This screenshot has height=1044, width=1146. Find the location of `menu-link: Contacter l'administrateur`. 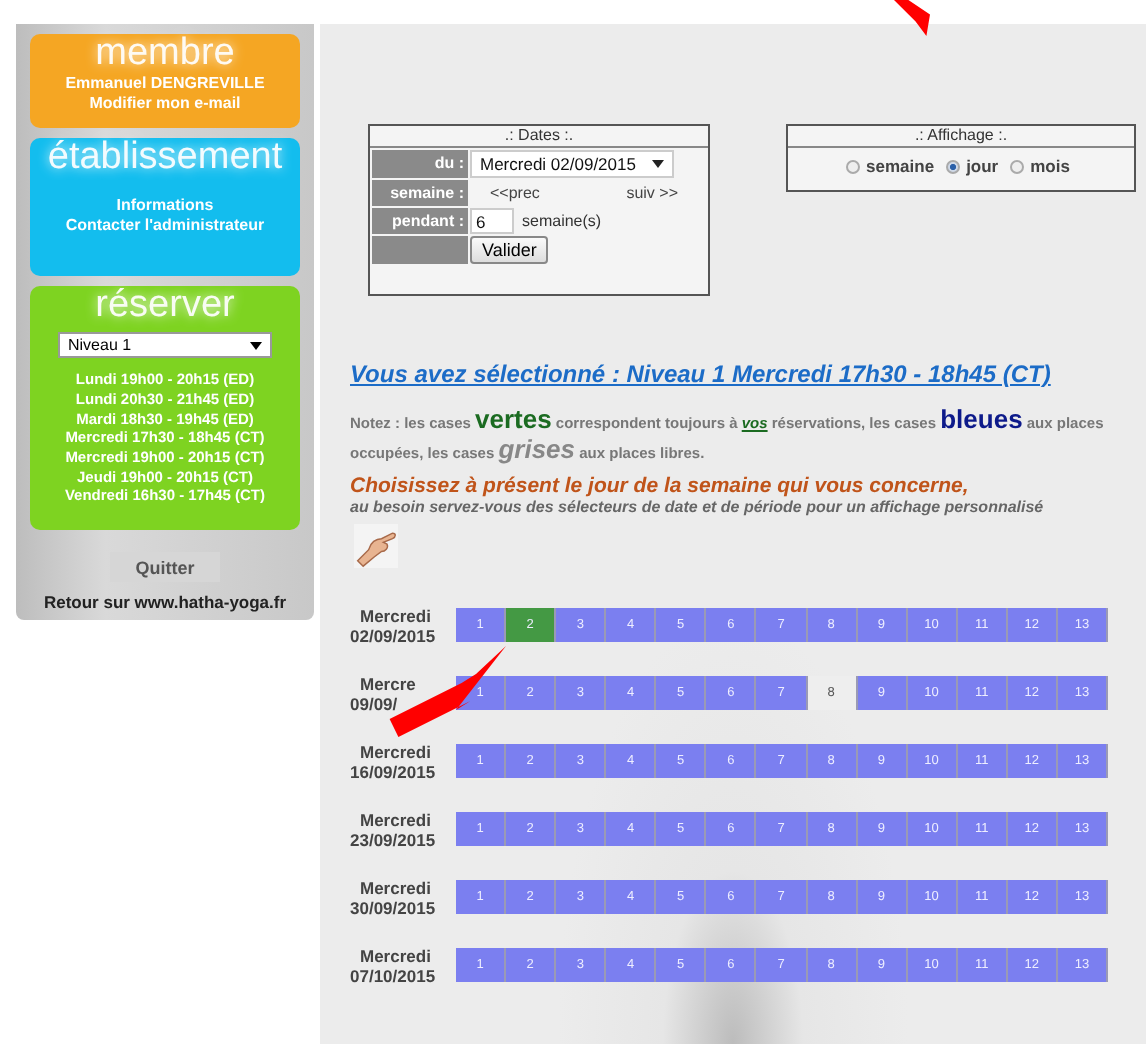

menu-link: Contacter l'administrateur is located at coordinates (165, 226).